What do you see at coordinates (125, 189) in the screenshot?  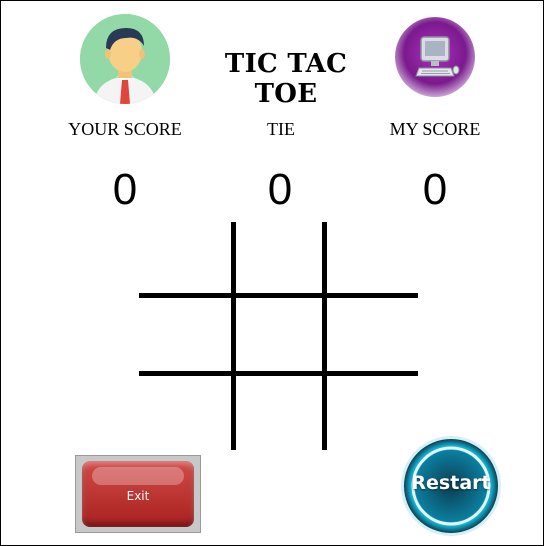 I see `player-score-value: 0` at bounding box center [125, 189].